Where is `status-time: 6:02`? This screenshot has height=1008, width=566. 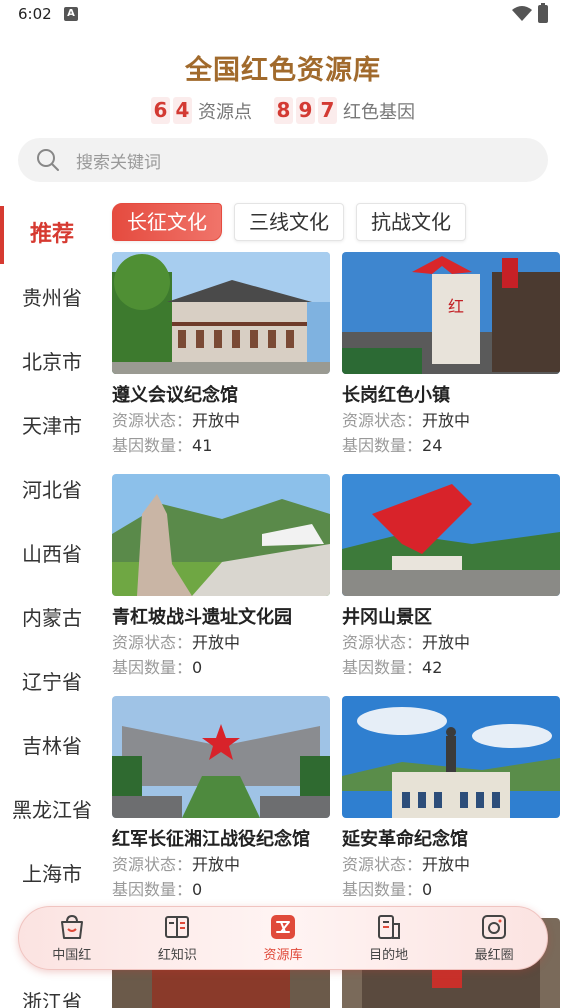 status-time: 6:02 is located at coordinates (35, 14).